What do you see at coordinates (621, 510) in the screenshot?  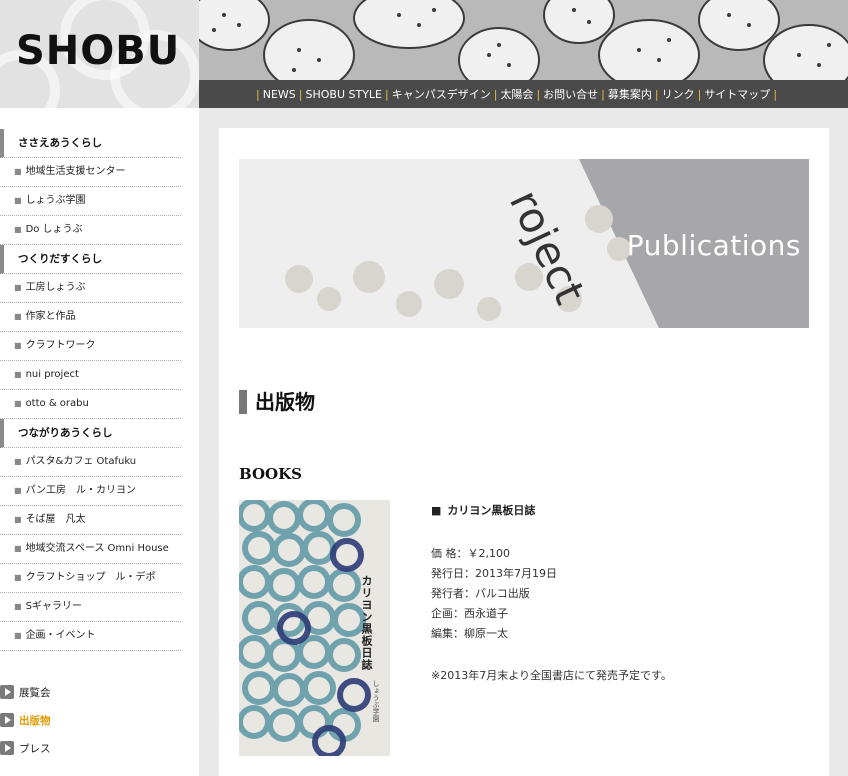 I see `book-name: ■ カリヨン黒板日誌` at bounding box center [621, 510].